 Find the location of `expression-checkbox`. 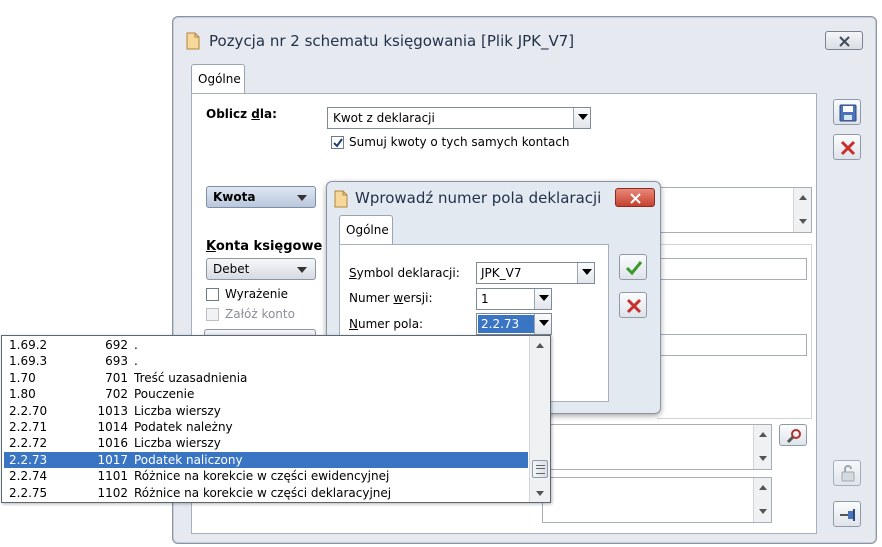

expression-checkbox is located at coordinates (212, 294).